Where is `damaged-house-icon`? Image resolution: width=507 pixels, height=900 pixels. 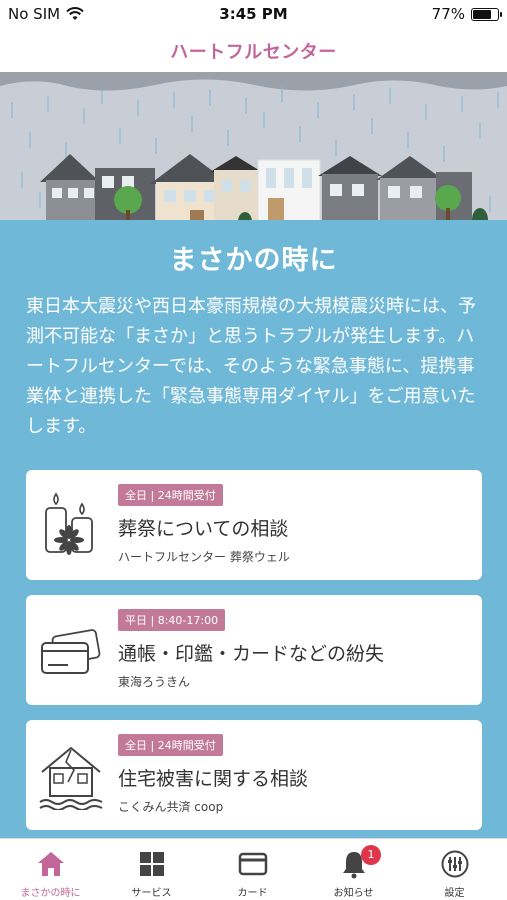 damaged-house-icon is located at coordinates (71, 778).